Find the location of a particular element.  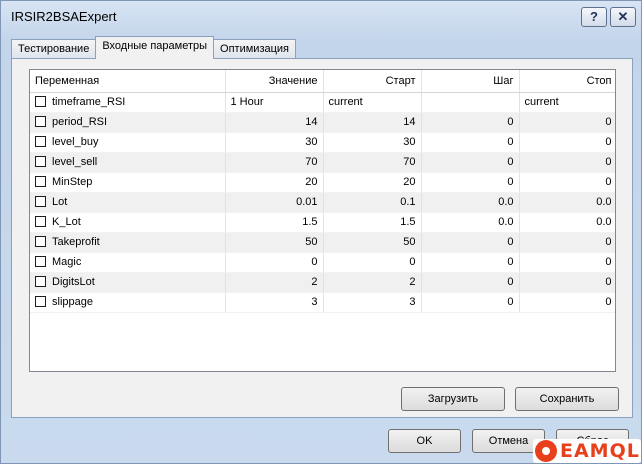

start-cell: 30 is located at coordinates (372, 142).